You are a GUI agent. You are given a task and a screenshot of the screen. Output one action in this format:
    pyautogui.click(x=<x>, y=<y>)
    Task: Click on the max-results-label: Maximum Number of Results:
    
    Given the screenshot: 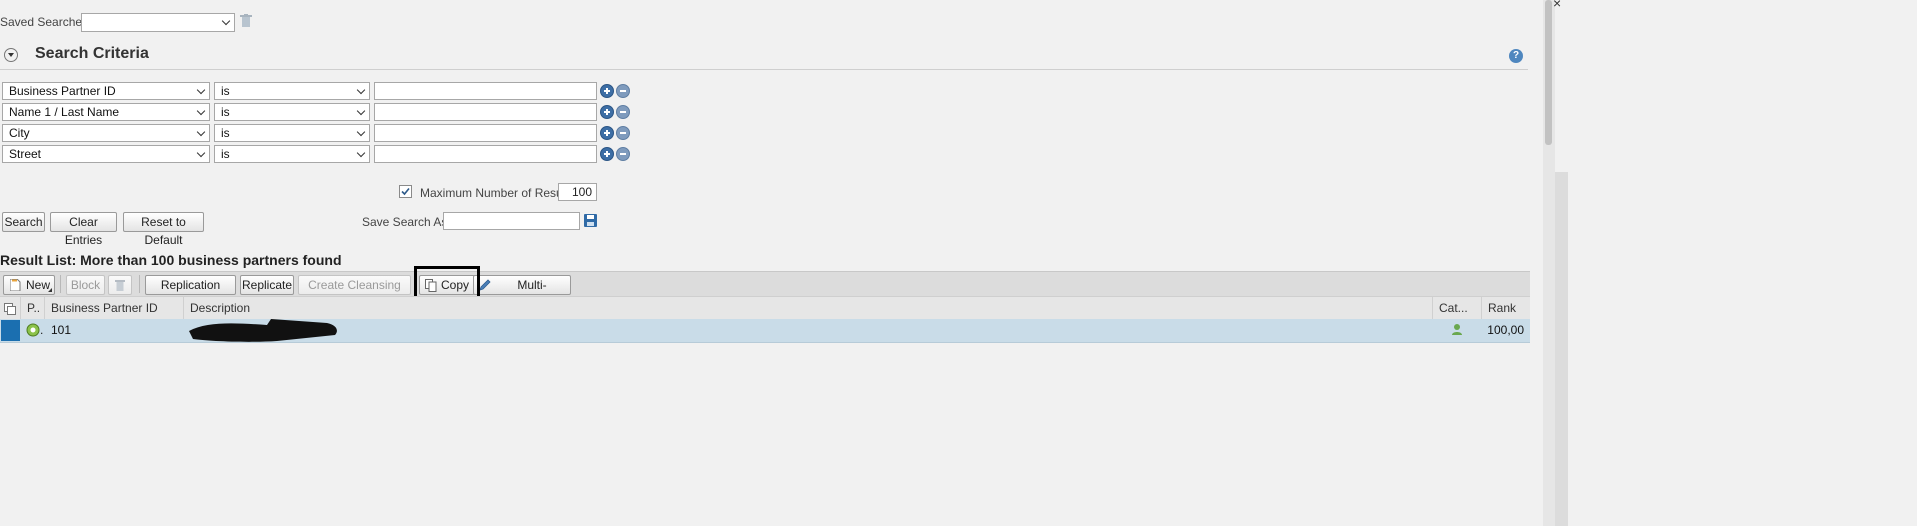 What is the action you would take?
    pyautogui.click(x=499, y=193)
    